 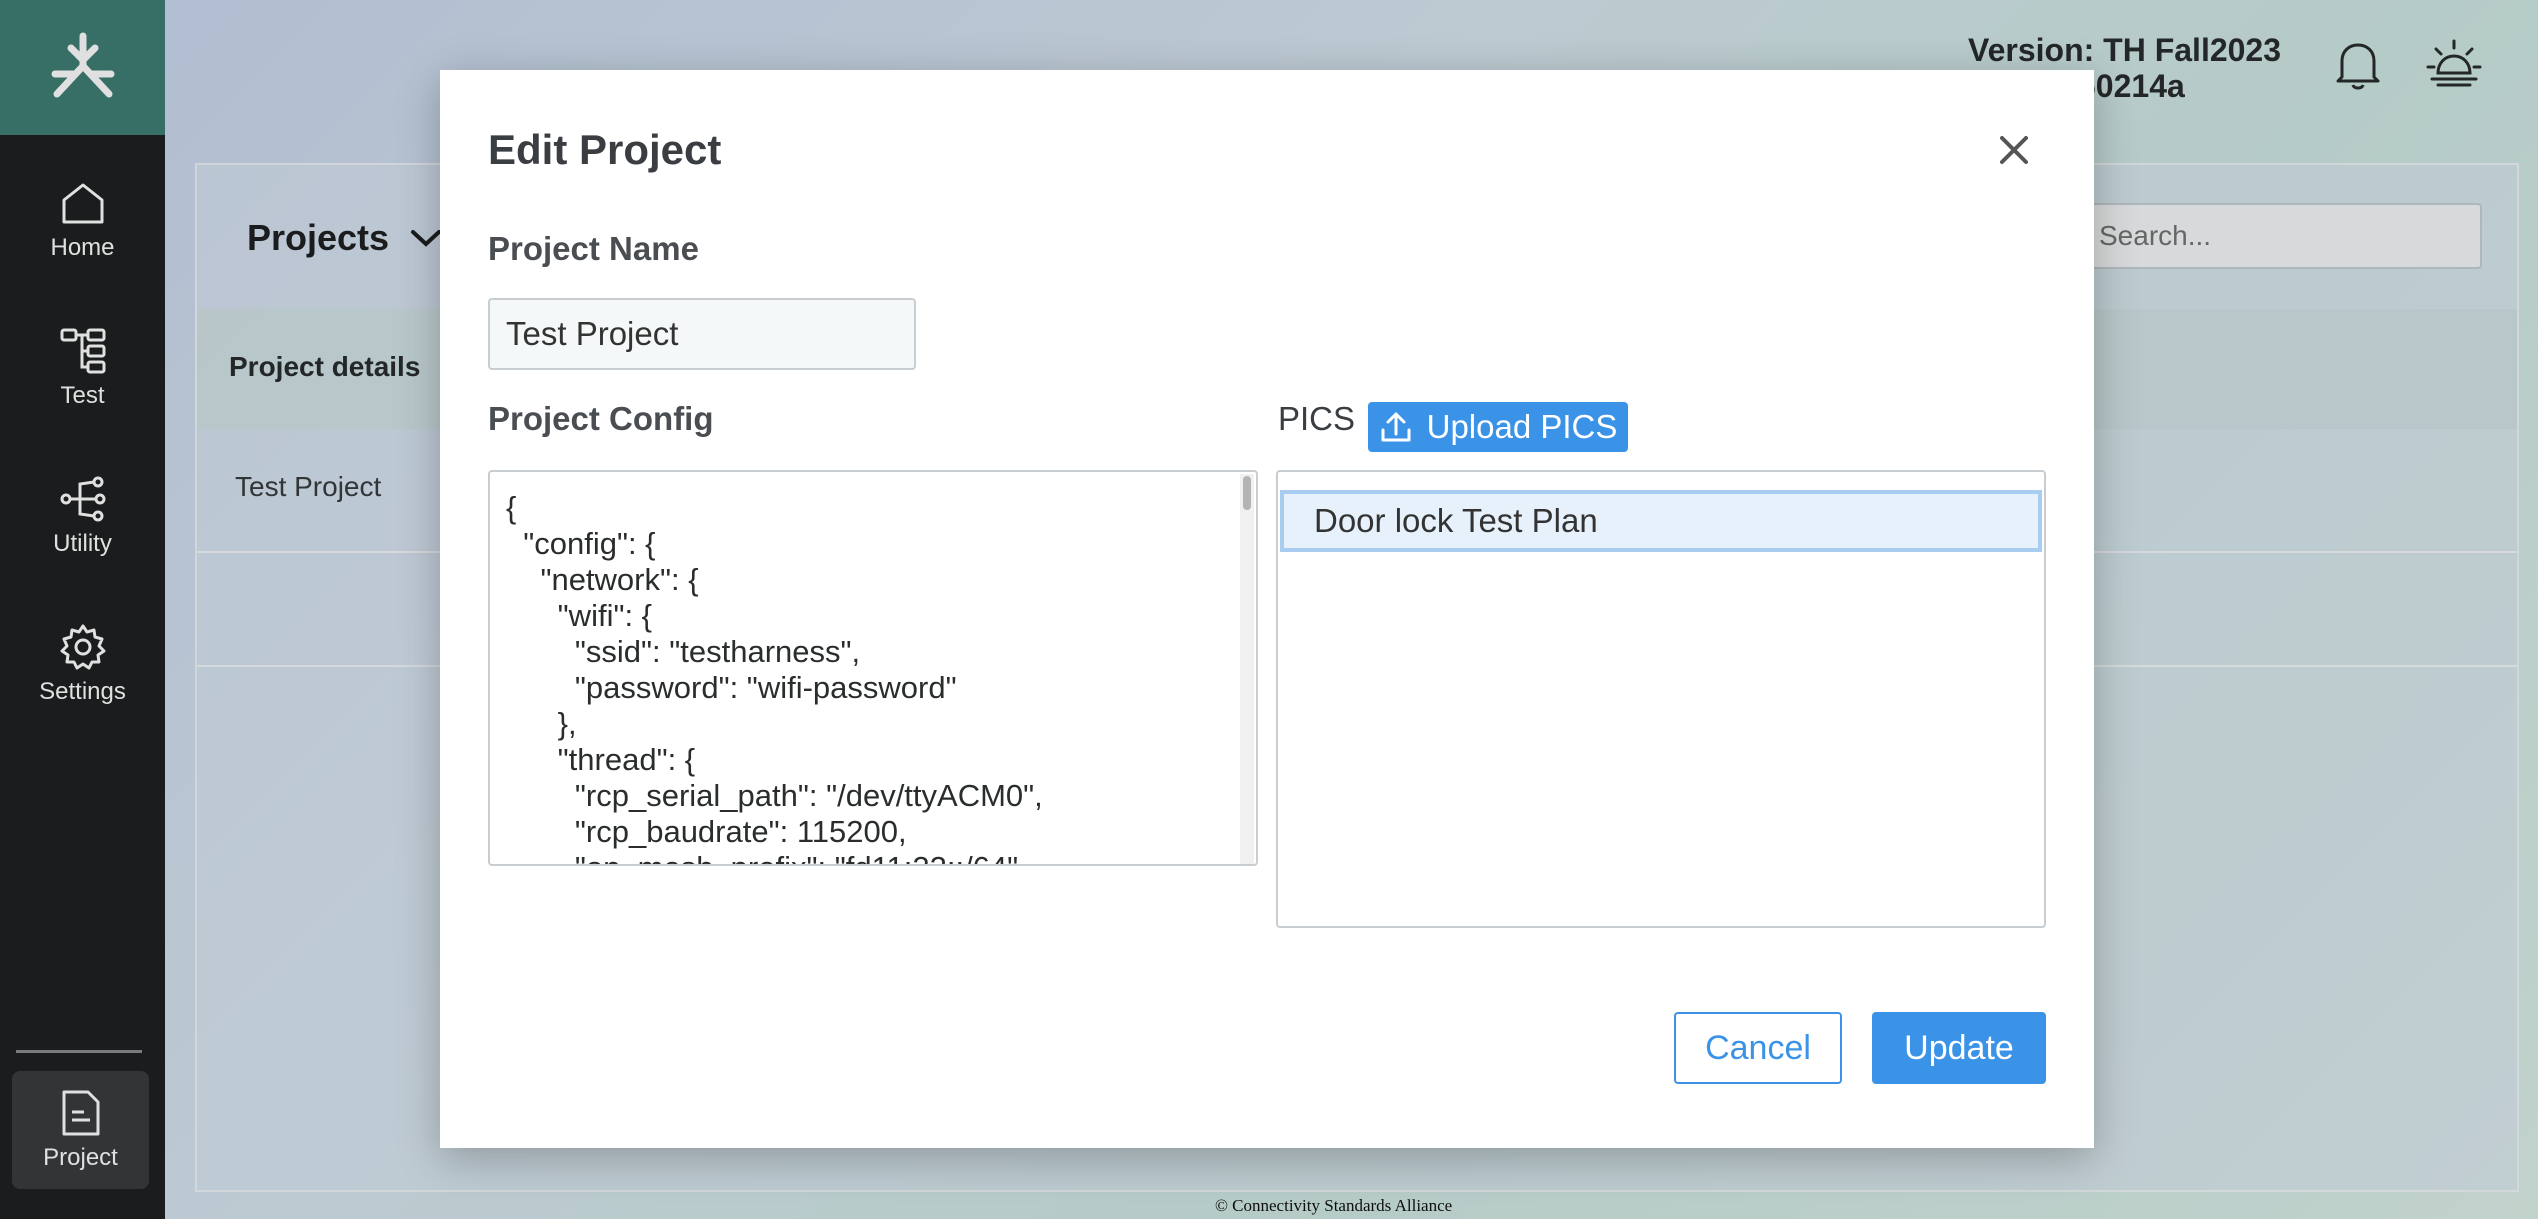 What do you see at coordinates (1247, 669) in the screenshot?
I see `config-scrollbar` at bounding box center [1247, 669].